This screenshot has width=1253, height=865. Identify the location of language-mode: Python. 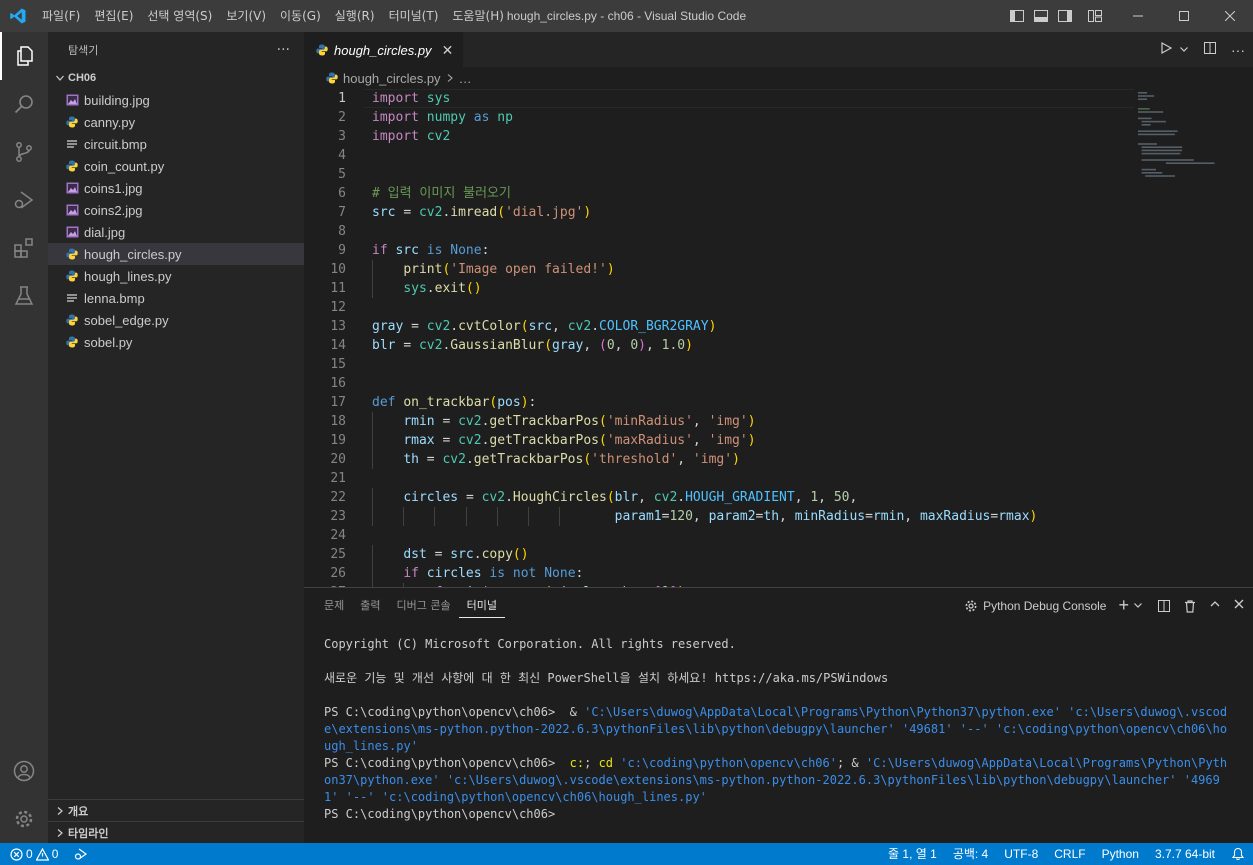
(1120, 854).